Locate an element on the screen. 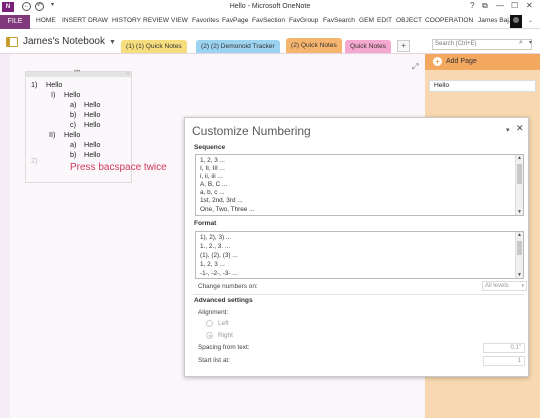 The height and width of the screenshot is (418, 540). alignment-label: Alignment: is located at coordinates (213, 312).